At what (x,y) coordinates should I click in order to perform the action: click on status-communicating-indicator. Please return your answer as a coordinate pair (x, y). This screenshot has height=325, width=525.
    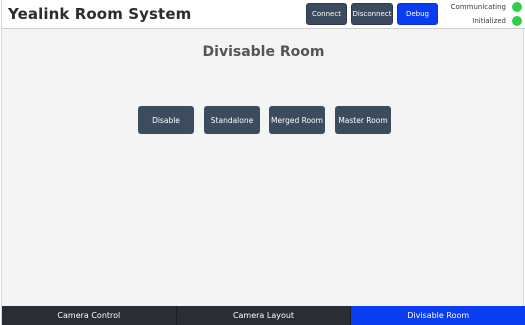
    Looking at the image, I should click on (517, 7).